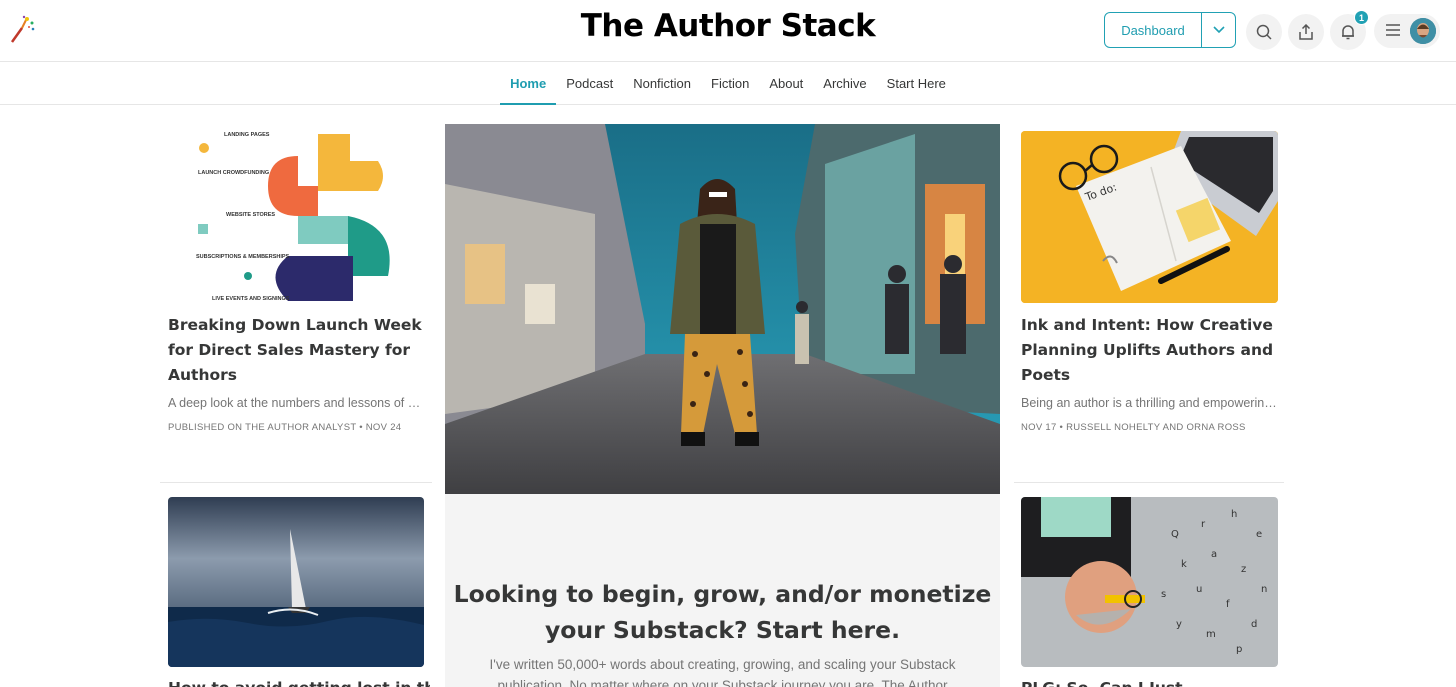 This screenshot has width=1456, height=687. I want to click on dashboard-dropdown-button, so click(1218, 30).